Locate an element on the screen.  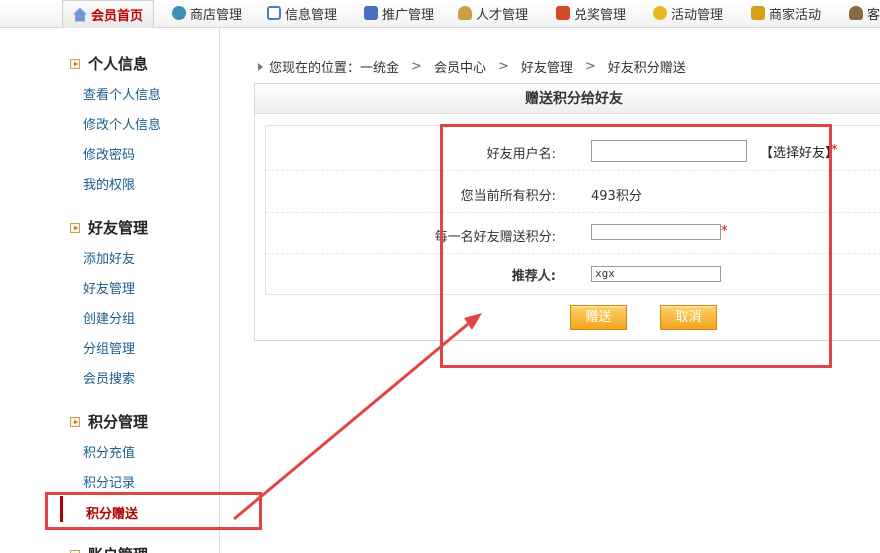
annotation-arrow-head is located at coordinates (473, 321).